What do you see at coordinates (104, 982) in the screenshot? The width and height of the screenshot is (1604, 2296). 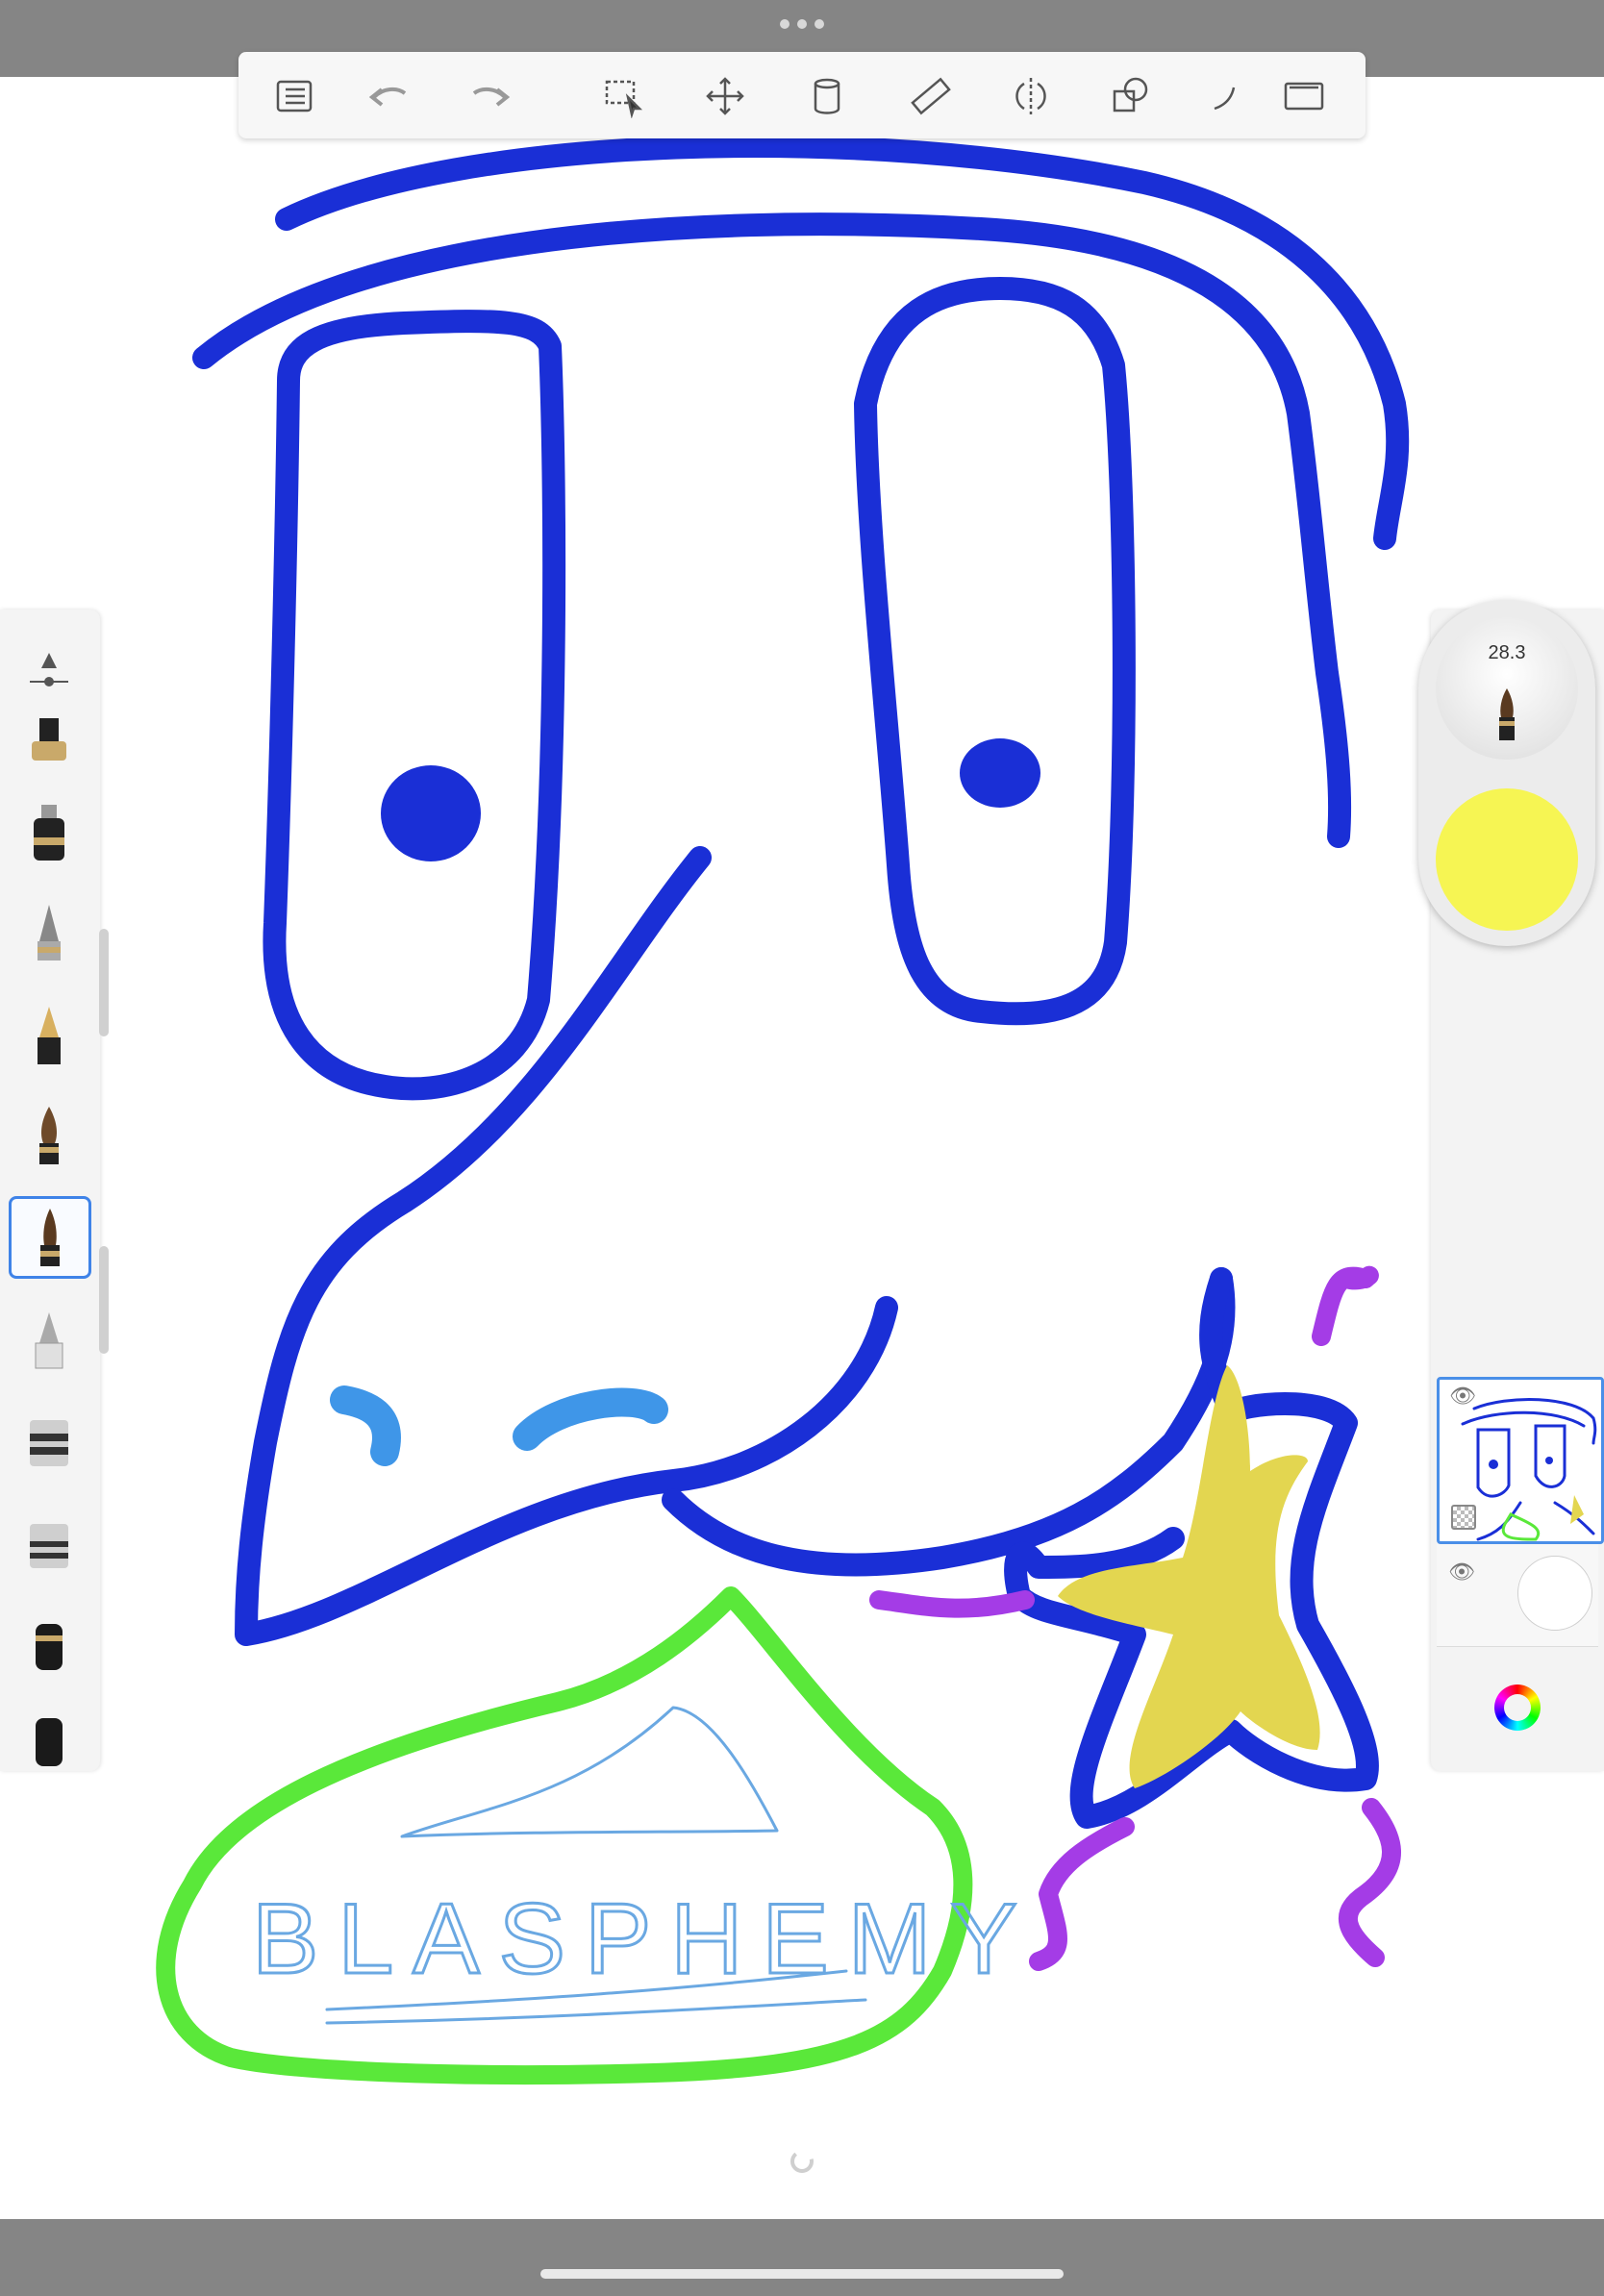 I see `brush-panel-grip-top` at bounding box center [104, 982].